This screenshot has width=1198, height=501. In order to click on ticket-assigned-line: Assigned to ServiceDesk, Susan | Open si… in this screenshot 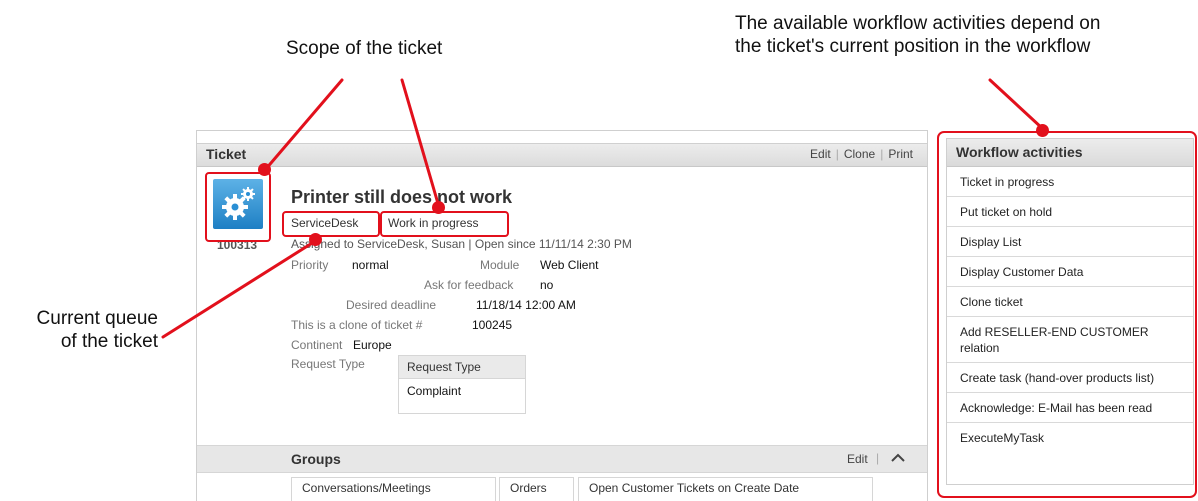, I will do `click(461, 244)`.